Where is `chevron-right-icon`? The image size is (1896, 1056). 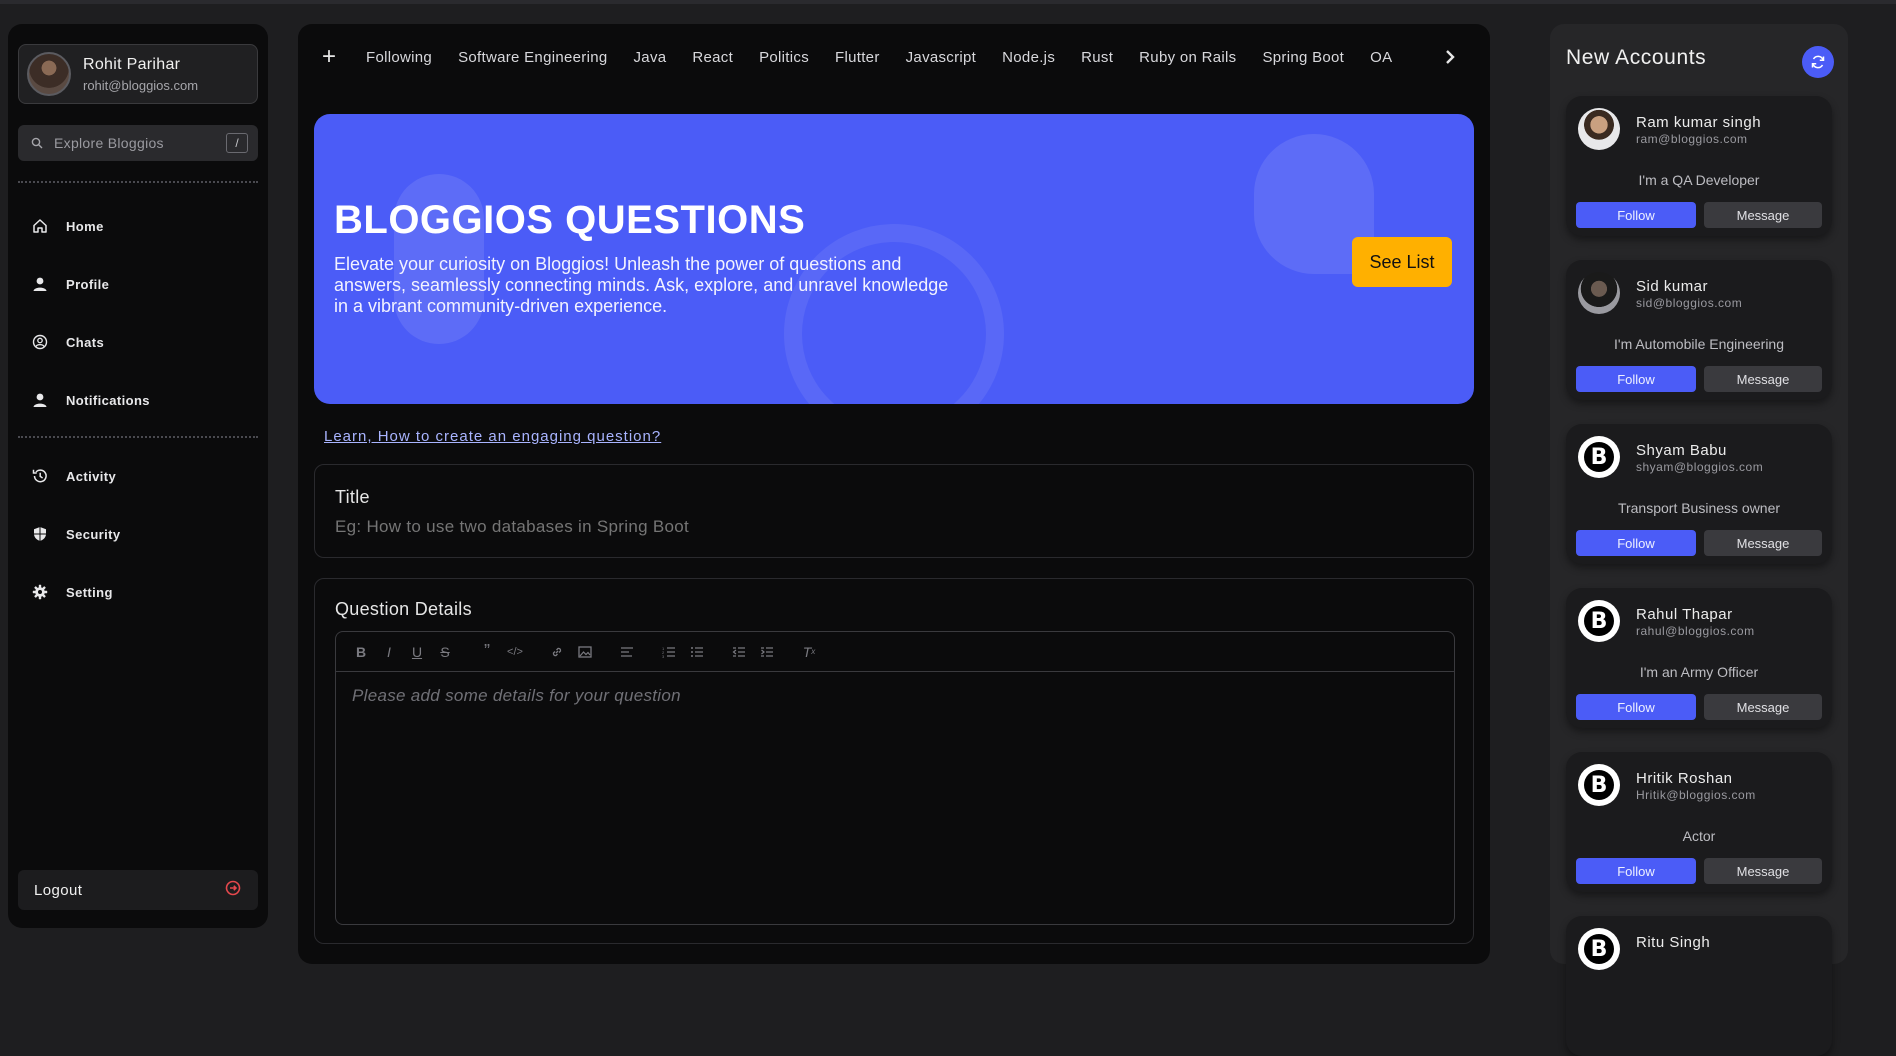
chevron-right-icon is located at coordinates (1450, 57).